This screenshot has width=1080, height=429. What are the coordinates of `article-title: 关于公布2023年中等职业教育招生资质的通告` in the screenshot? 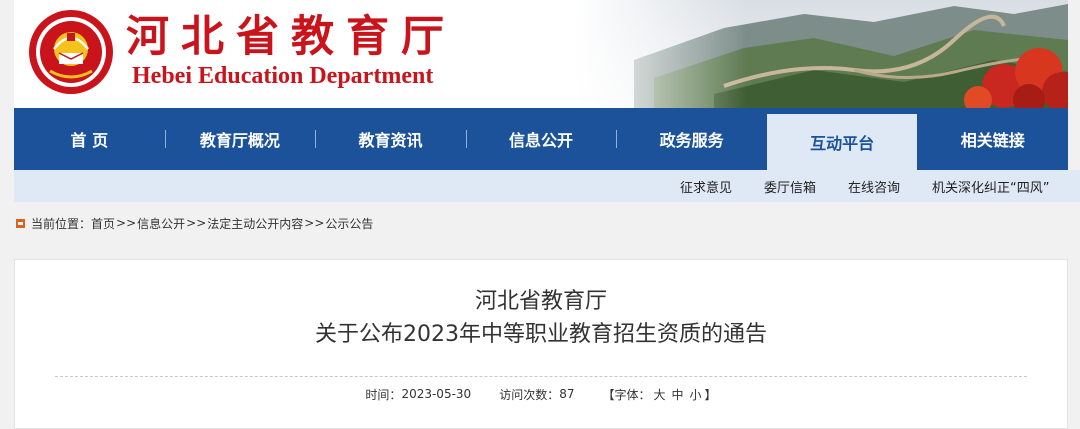 It's located at (541, 334).